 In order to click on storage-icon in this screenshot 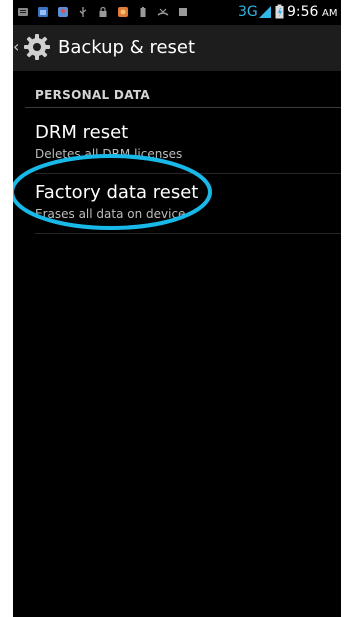, I will do `click(183, 12)`.